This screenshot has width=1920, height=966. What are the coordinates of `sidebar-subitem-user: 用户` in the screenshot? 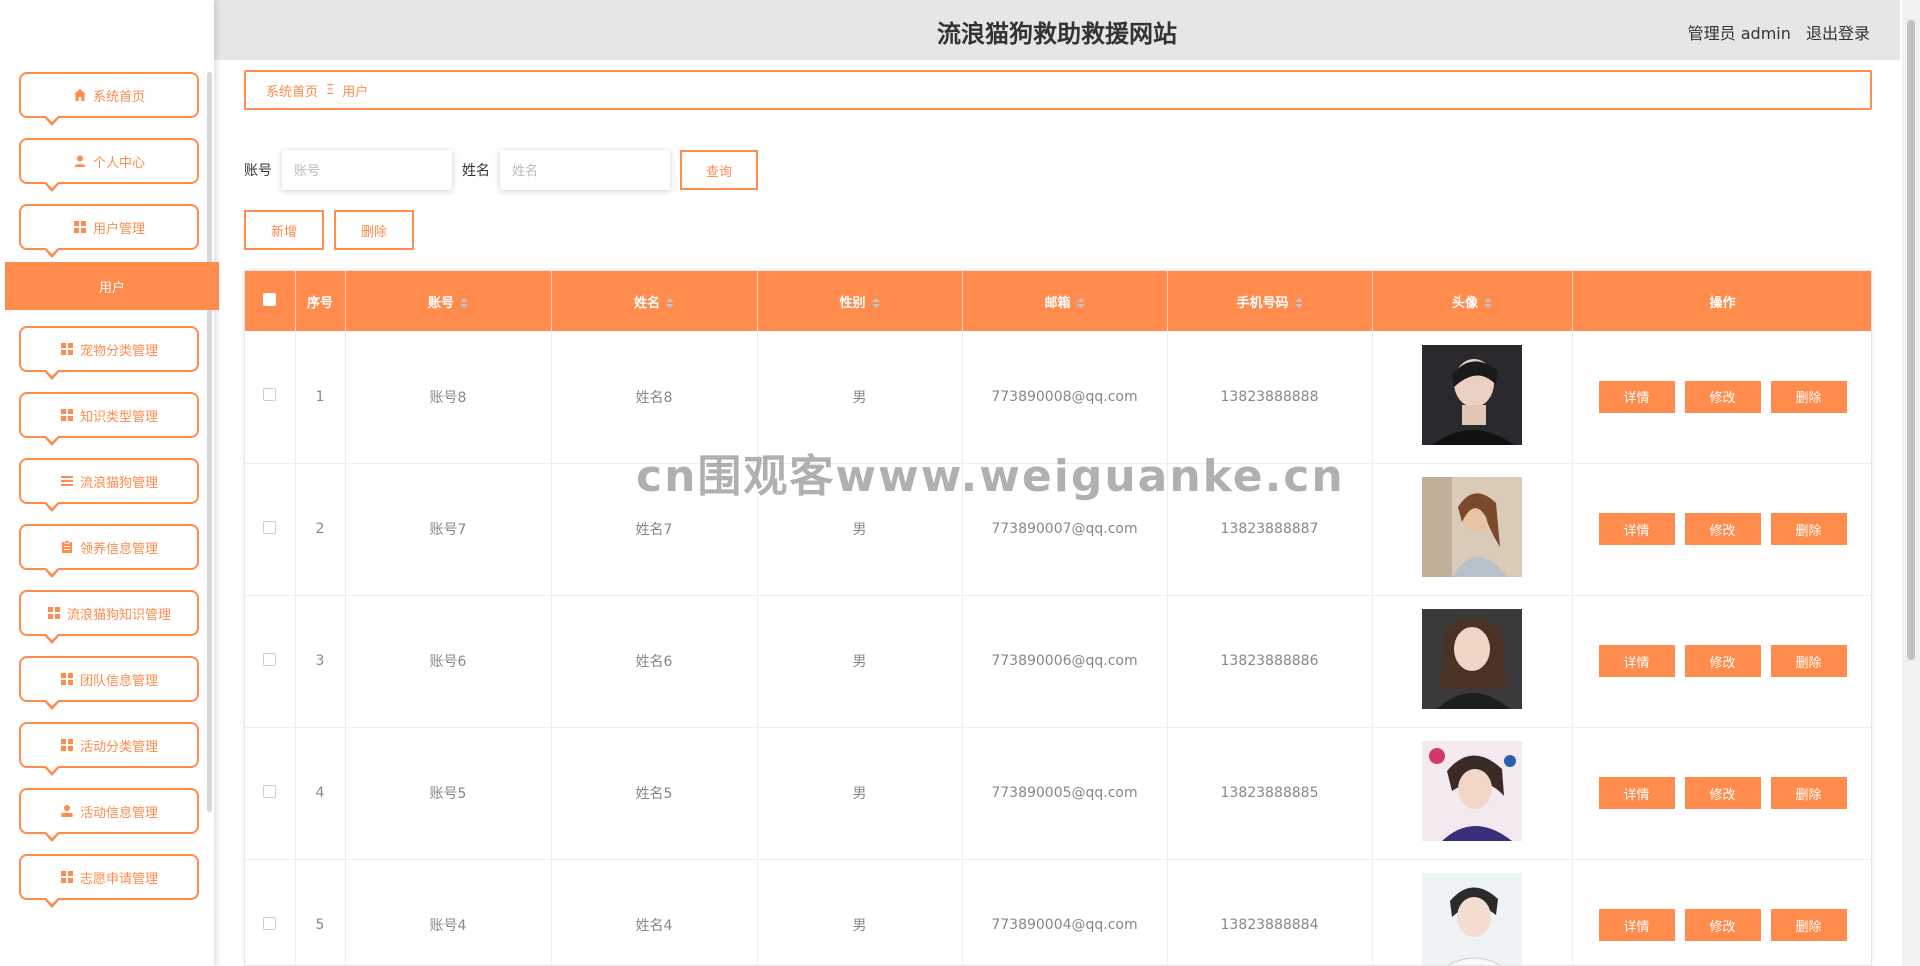 It's located at (112, 286).